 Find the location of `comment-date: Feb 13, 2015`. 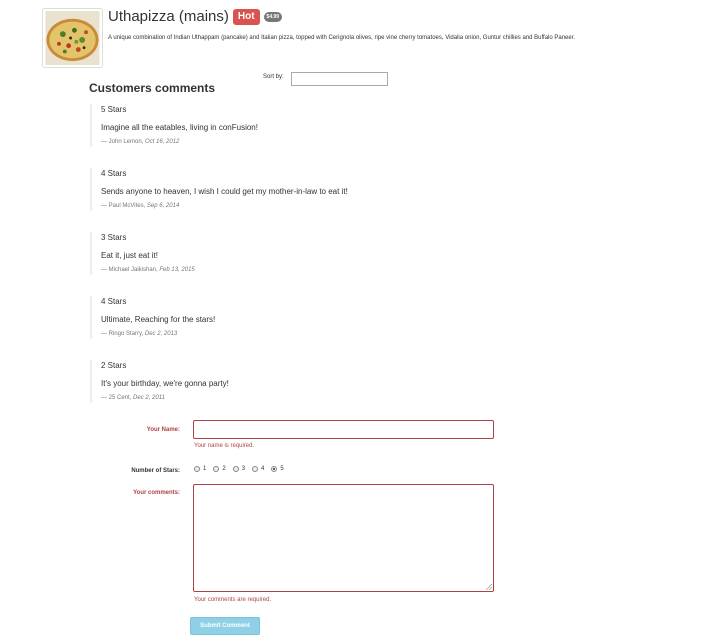

comment-date: Feb 13, 2015 is located at coordinates (177, 270).